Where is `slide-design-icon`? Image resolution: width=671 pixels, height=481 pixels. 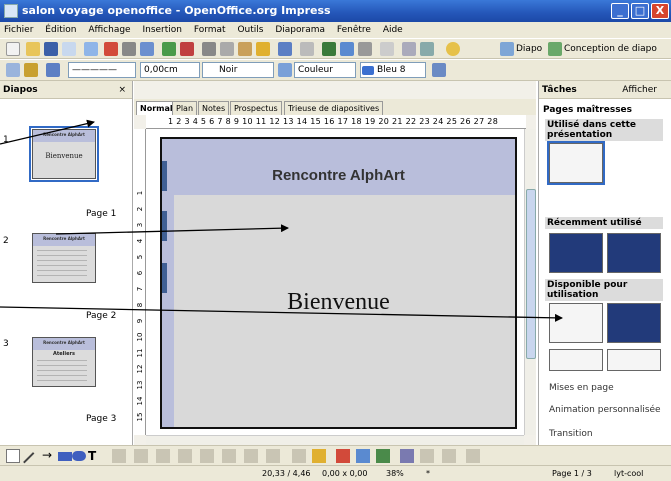 slide-design-icon is located at coordinates (555, 49).